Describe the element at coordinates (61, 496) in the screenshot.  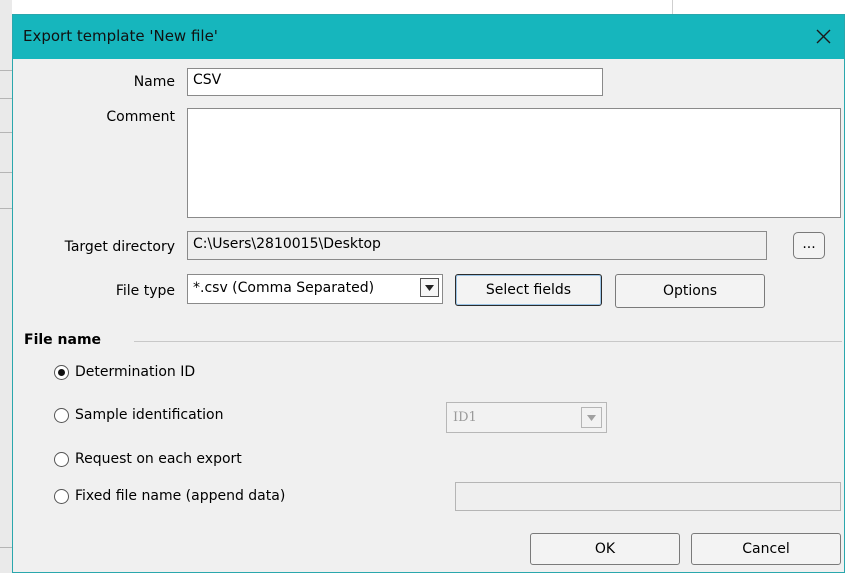
I see `radio-fixed-file-name` at that location.